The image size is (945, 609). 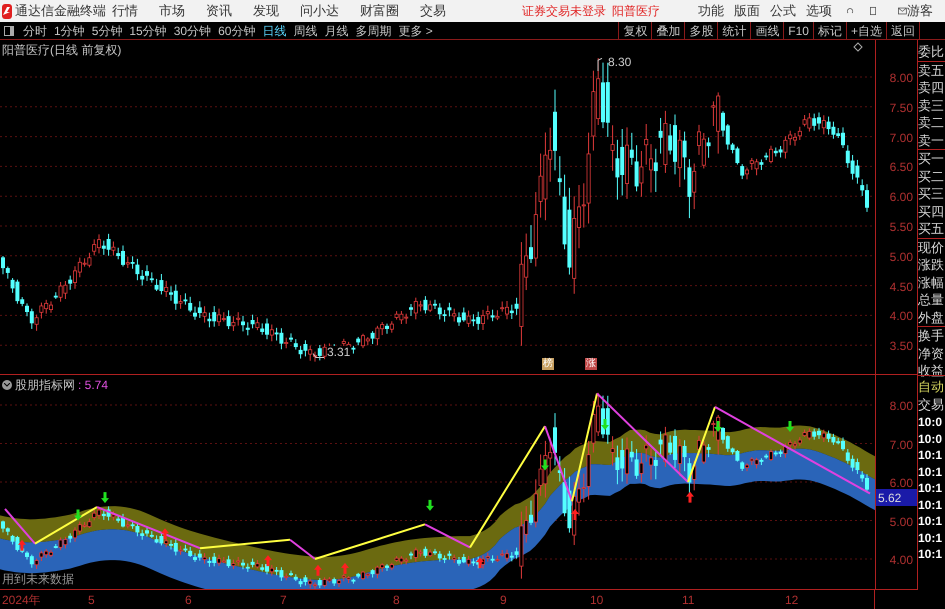 I want to click on menu-item: 市场, so click(x=172, y=11).